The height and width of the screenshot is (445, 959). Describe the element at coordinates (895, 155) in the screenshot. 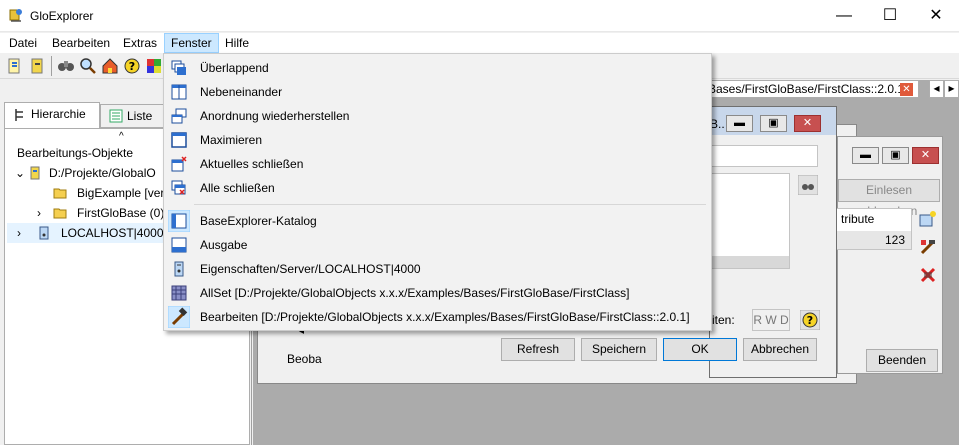

I see `dialog-b-restore-button: ▣` at that location.